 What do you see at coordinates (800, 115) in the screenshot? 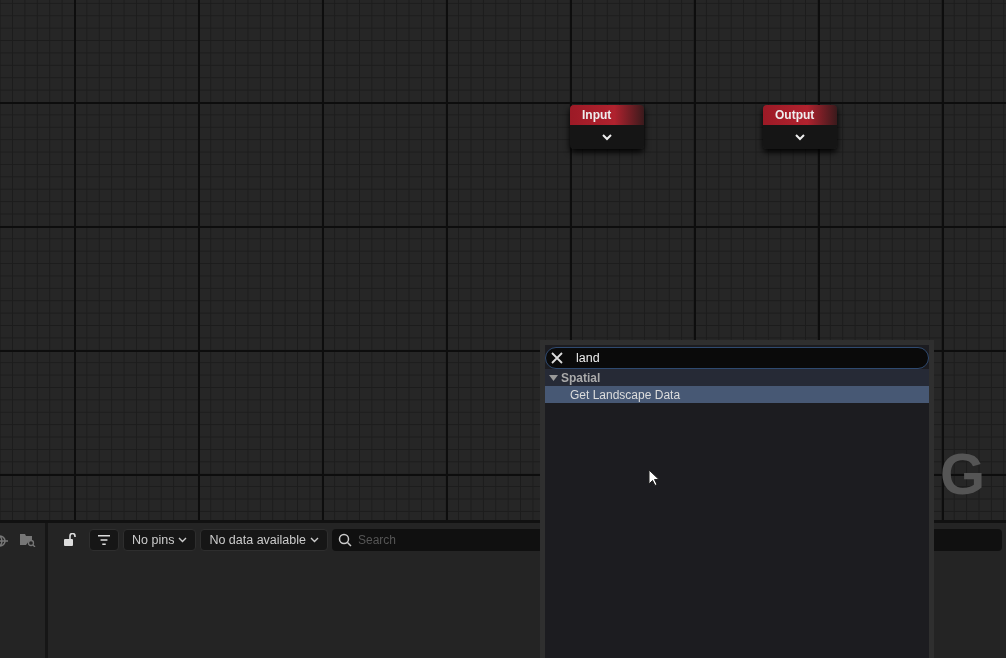
I see `node-title: Output` at bounding box center [800, 115].